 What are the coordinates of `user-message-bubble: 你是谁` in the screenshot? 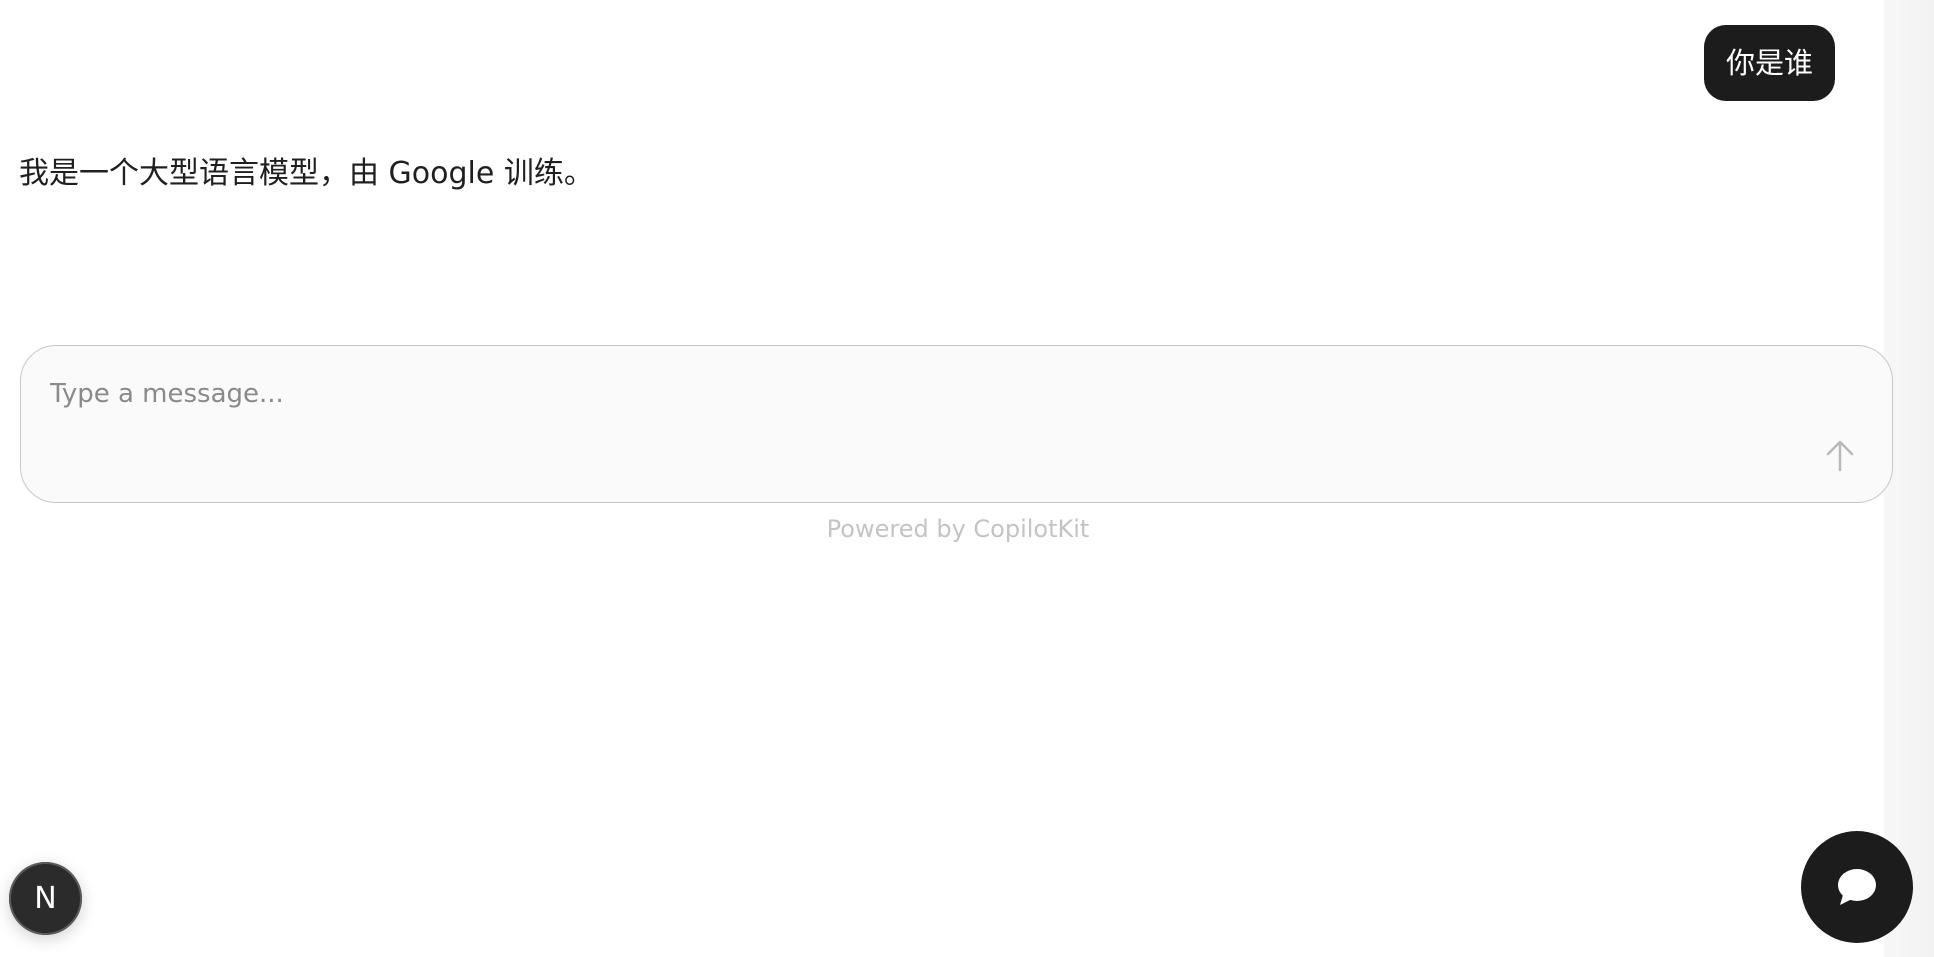 It's located at (1769, 63).